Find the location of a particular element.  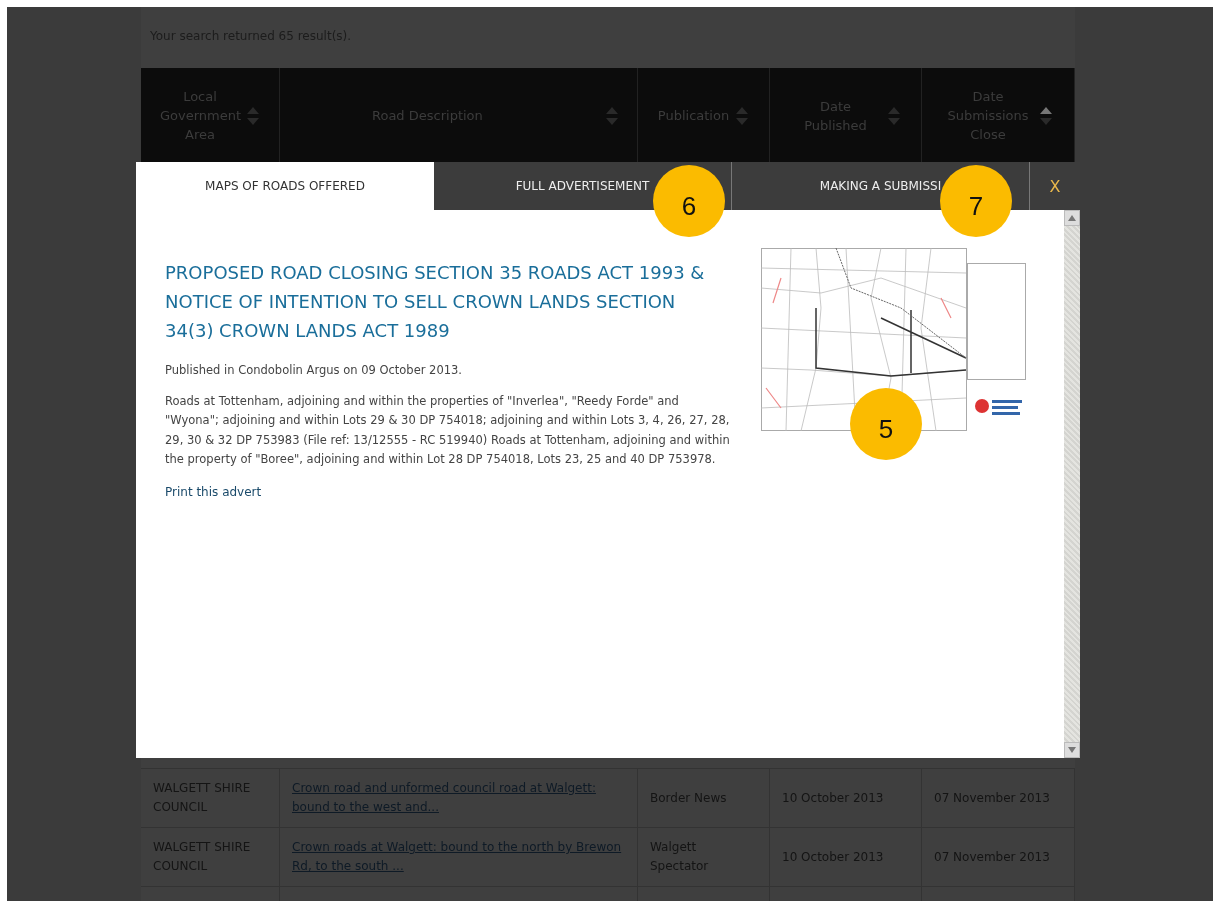

tab: MAPS OF ROADS OFFERED is located at coordinates (285, 186).